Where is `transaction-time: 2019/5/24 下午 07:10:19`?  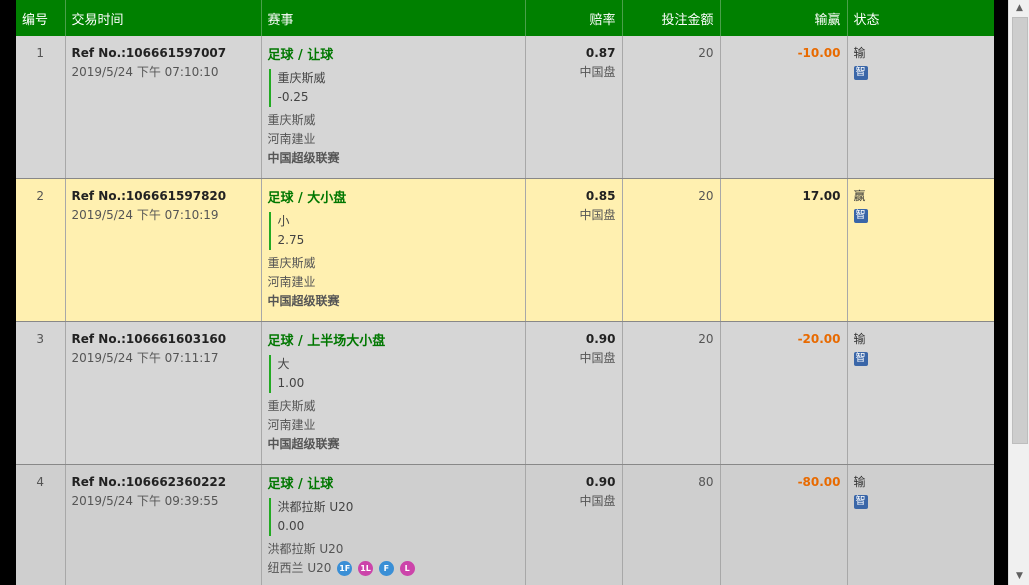
transaction-time: 2019/5/24 下午 07:10:19 is located at coordinates (145, 215).